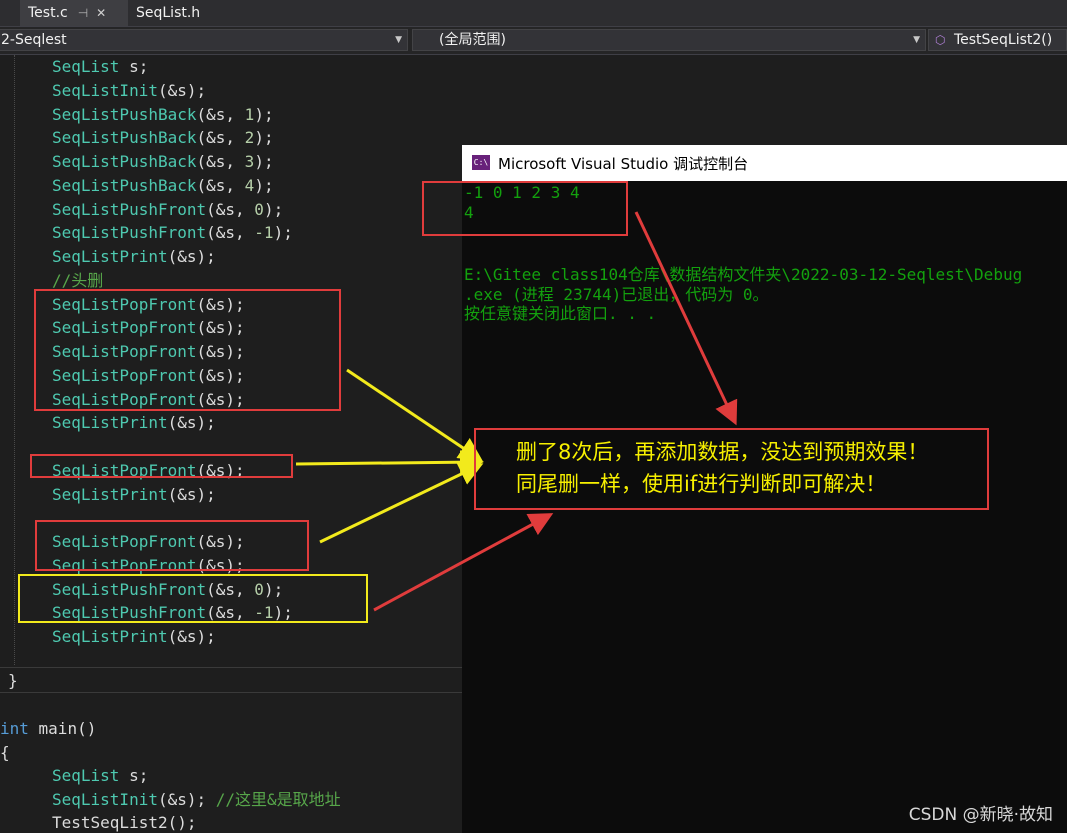 This screenshot has width=1067, height=833. Describe the element at coordinates (722, 452) in the screenshot. I see `callout-line-1: 删了8次后，再添加数据，没达到预期效果！` at that location.